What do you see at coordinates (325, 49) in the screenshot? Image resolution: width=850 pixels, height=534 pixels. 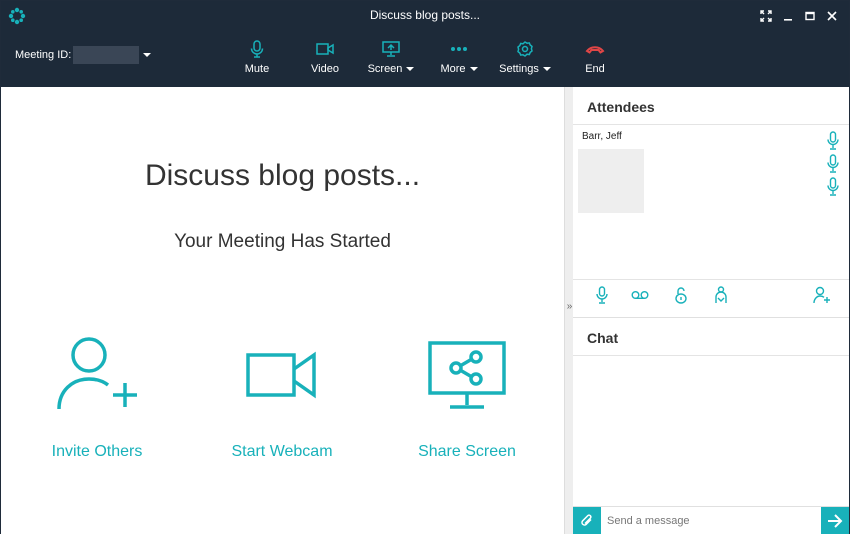 I see `video-camera-icon` at bounding box center [325, 49].